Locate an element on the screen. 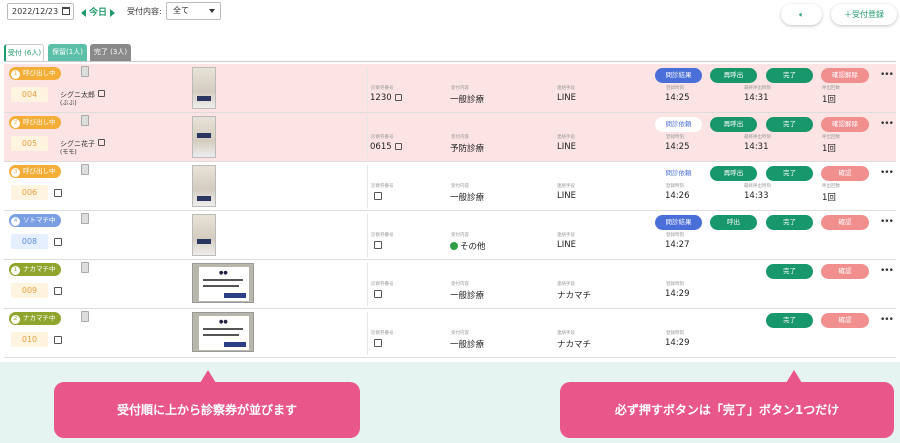 The width and height of the screenshot is (900, 443). contact-method: ナカマチ is located at coordinates (574, 296).